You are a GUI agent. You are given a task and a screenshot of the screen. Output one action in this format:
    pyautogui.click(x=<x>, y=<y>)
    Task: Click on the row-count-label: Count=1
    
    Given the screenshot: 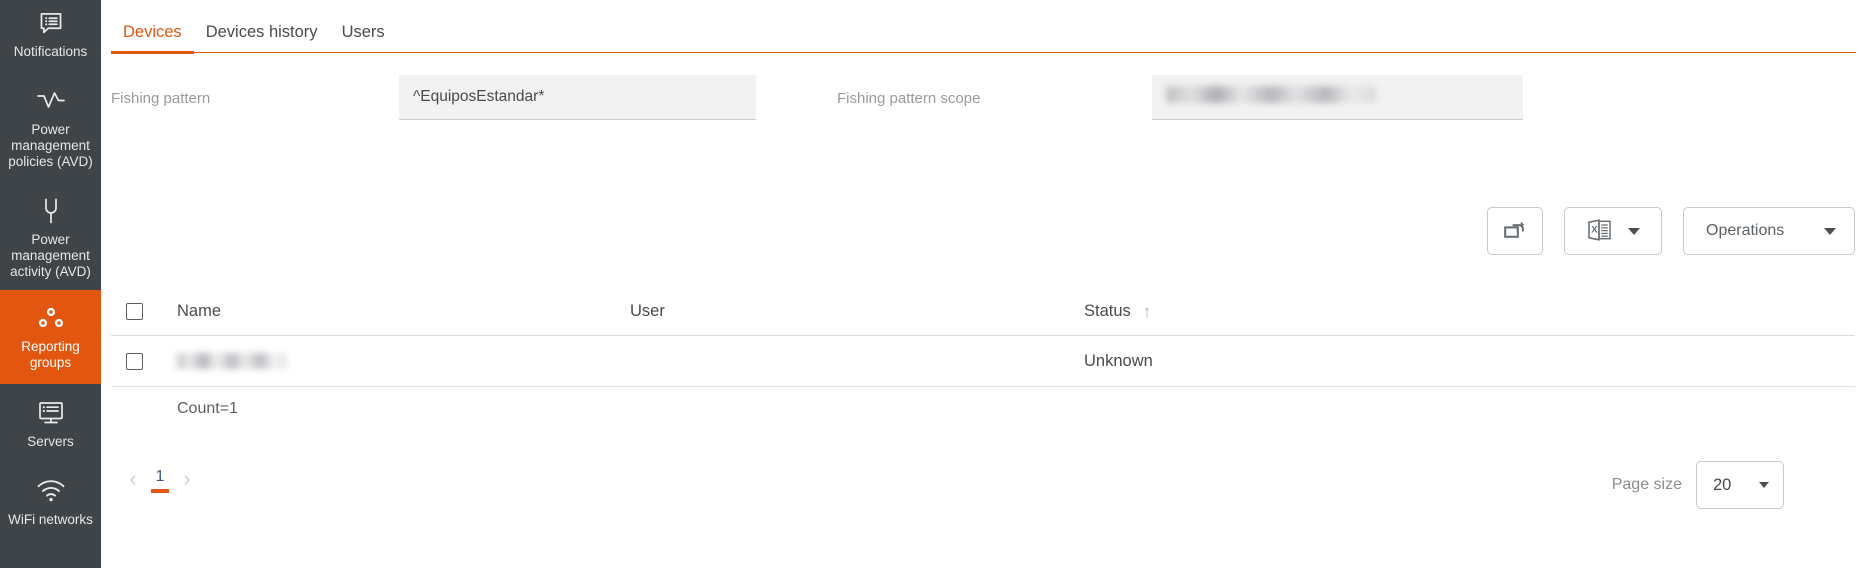 What is the action you would take?
    pyautogui.click(x=207, y=408)
    